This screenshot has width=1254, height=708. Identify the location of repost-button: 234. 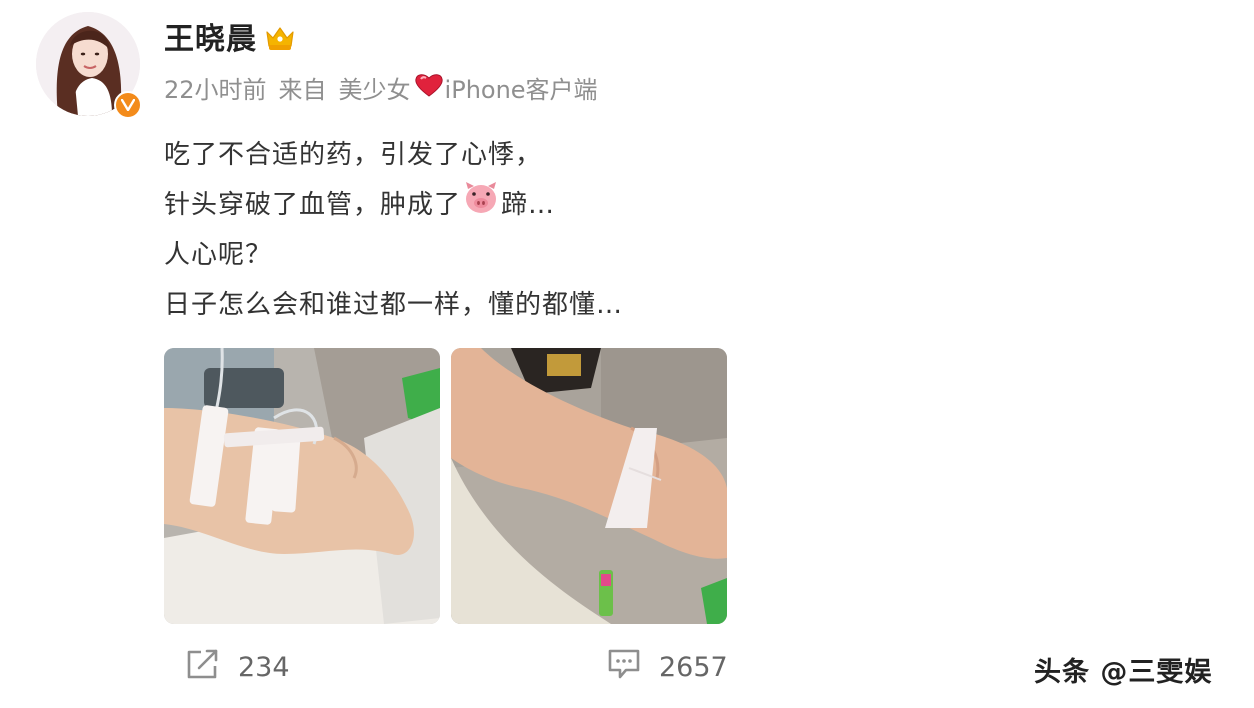
(238, 667).